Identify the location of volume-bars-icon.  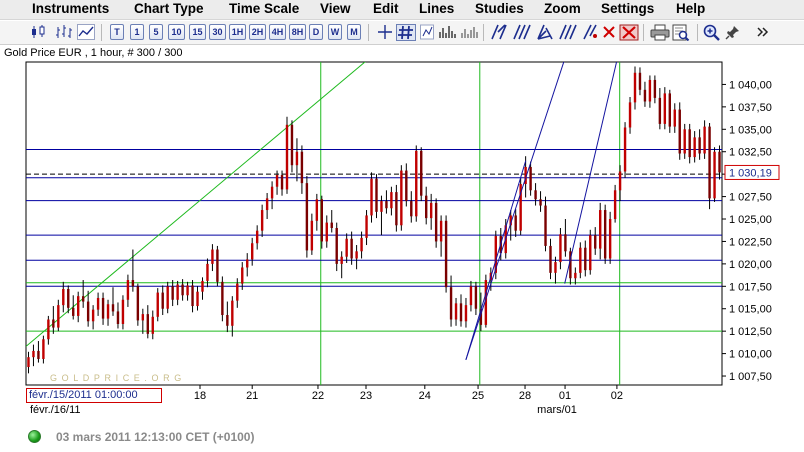
(447, 32).